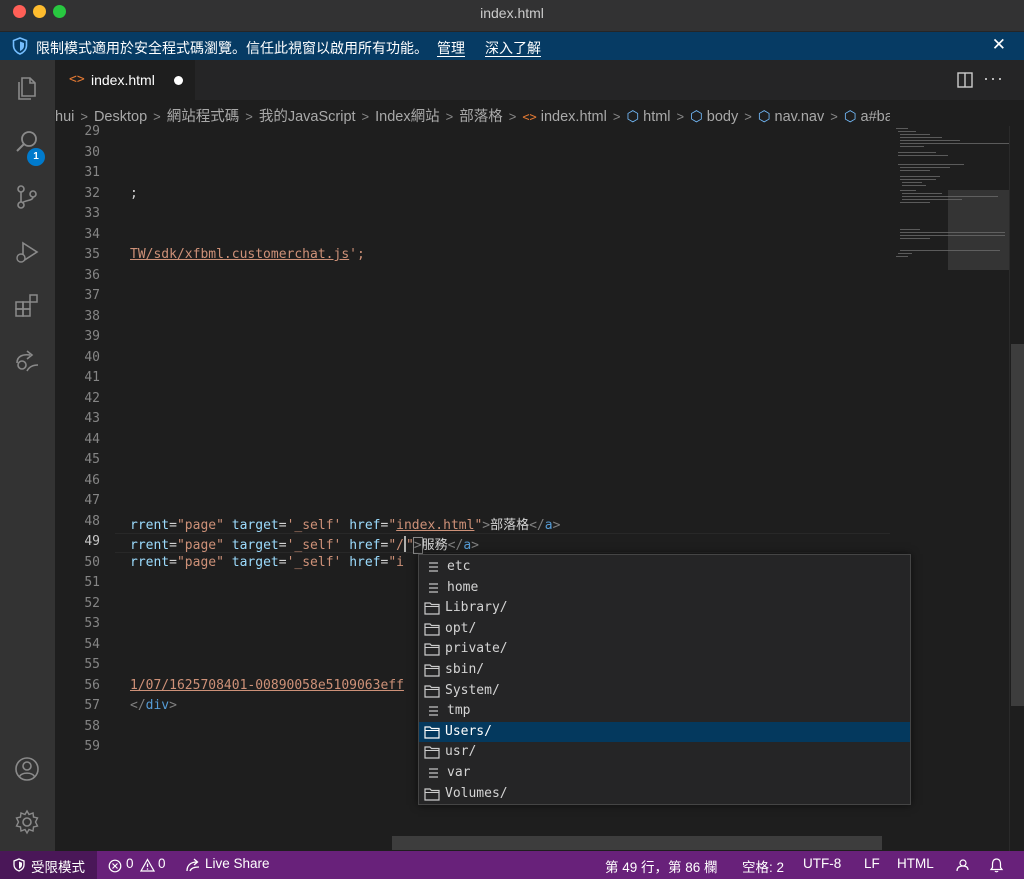 Image resolution: width=1024 pixels, height=879 pixels. I want to click on extensions-icon, so click(27, 306).